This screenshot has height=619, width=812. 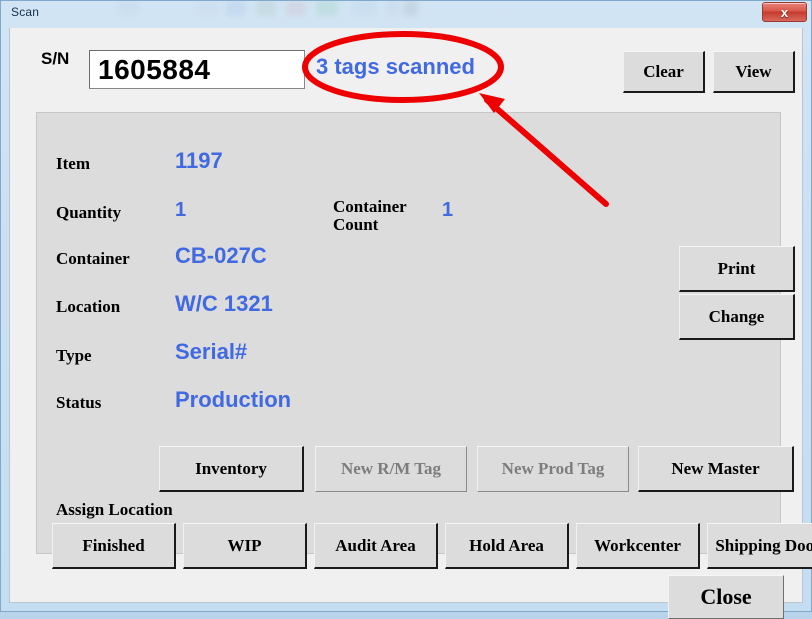 I want to click on print-button: Print, so click(x=737, y=269).